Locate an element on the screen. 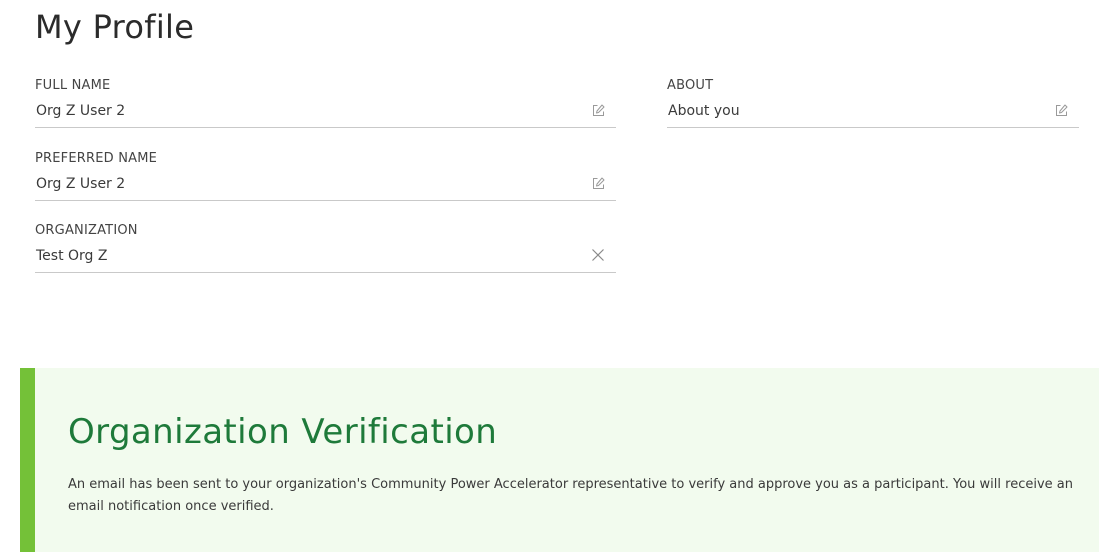  full-name-field: FULL NAME Org Z User 2 is located at coordinates (325, 103).